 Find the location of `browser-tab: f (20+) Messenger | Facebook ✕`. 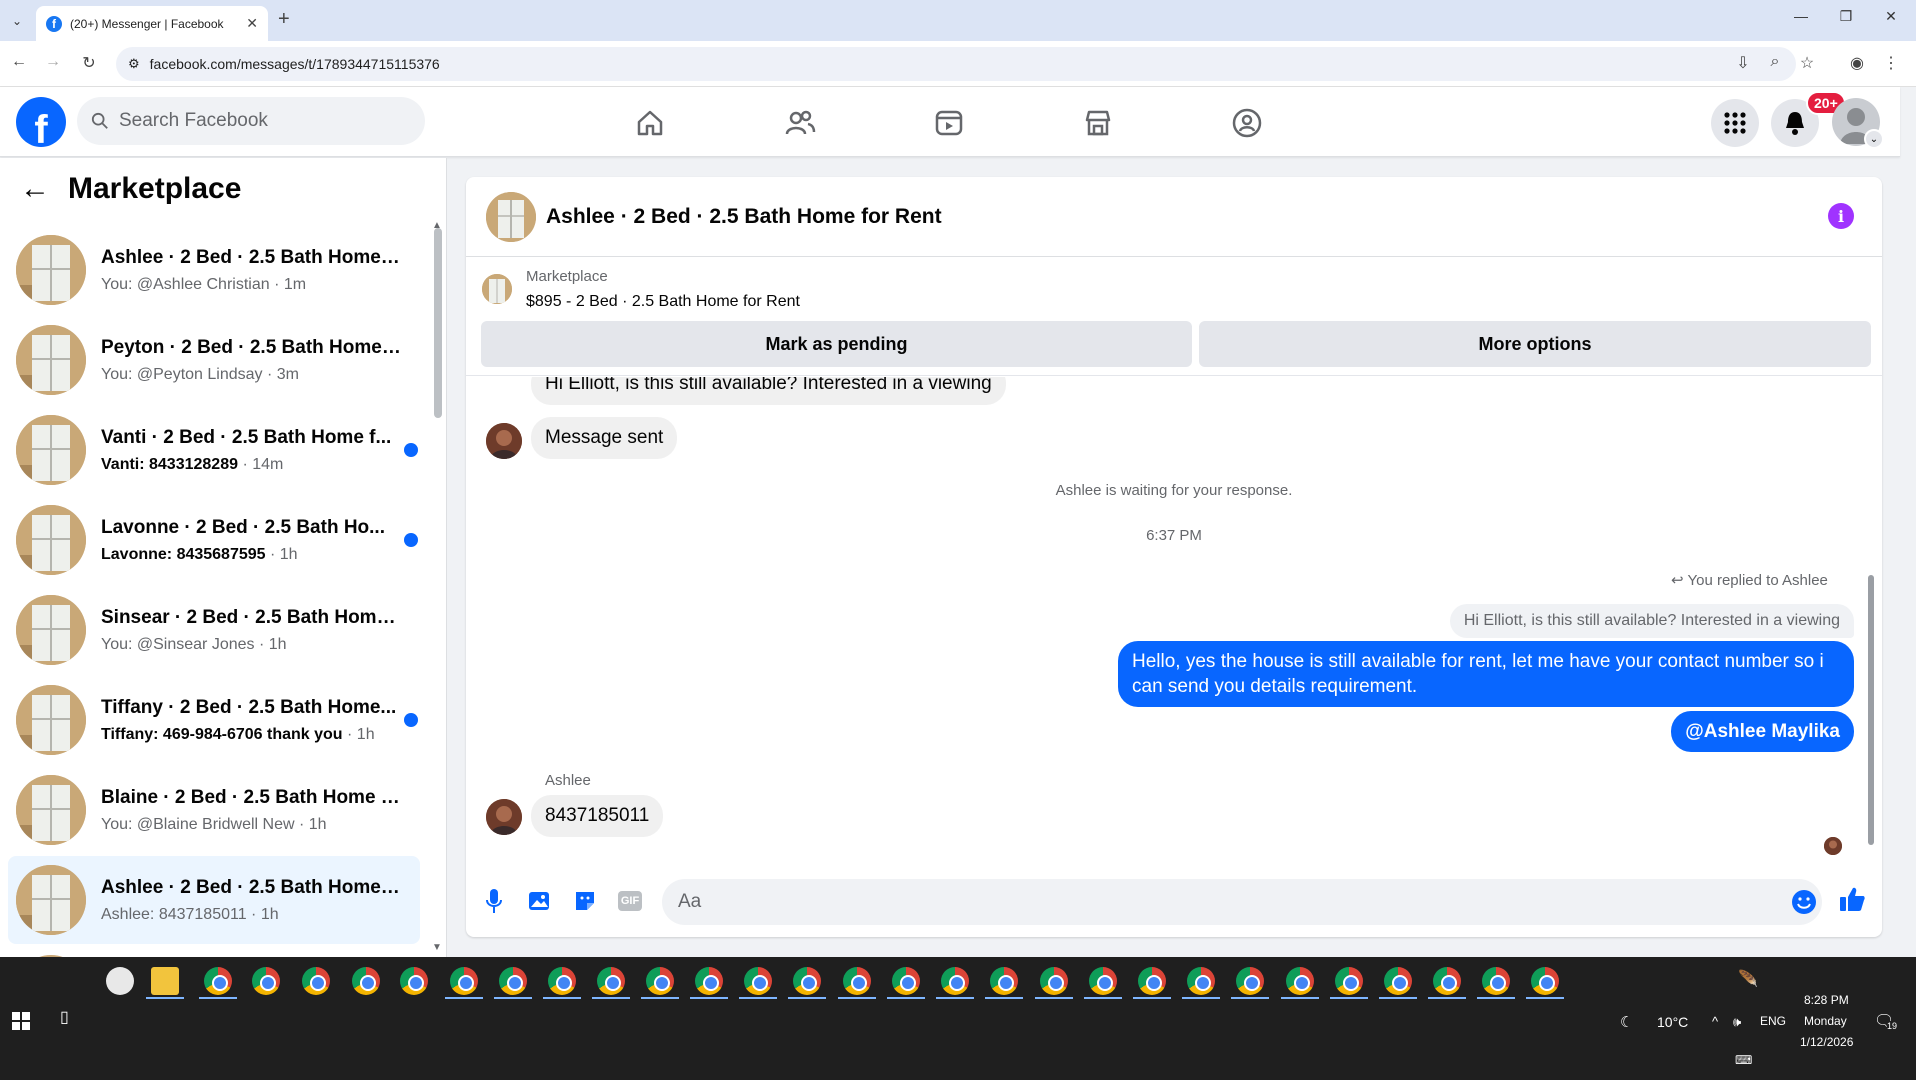

browser-tab: f (20+) Messenger | Facebook ✕ is located at coordinates (152, 23).